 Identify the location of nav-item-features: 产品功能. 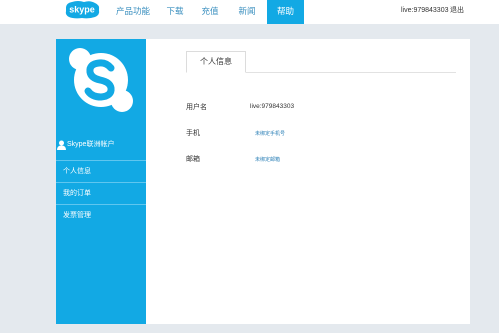
(133, 12).